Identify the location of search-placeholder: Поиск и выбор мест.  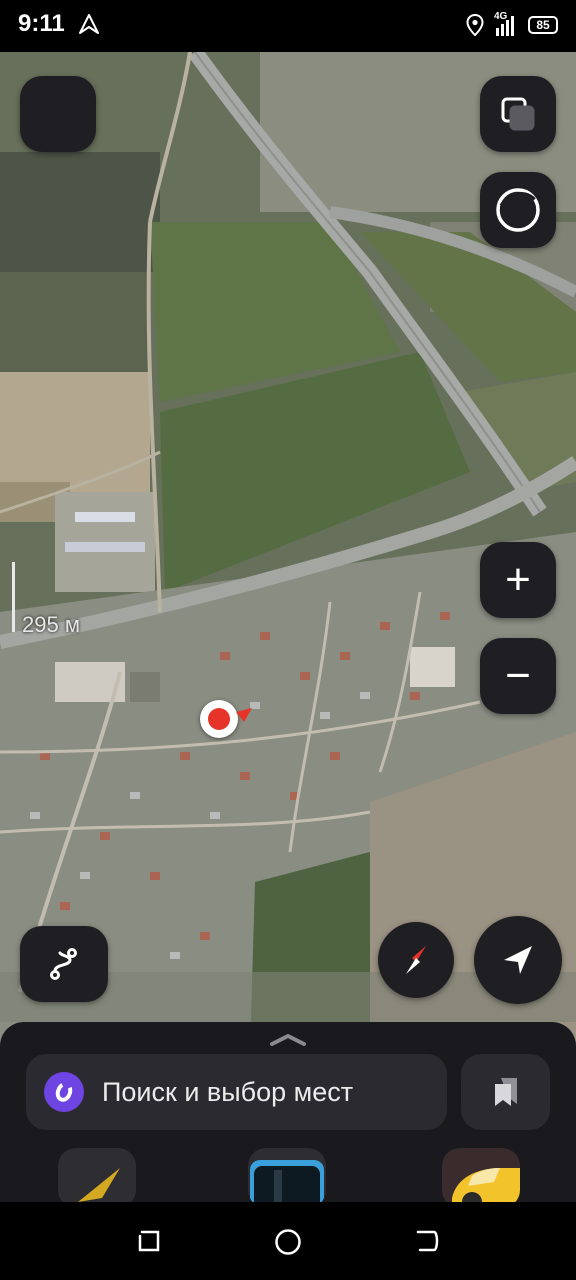
(228, 1091).